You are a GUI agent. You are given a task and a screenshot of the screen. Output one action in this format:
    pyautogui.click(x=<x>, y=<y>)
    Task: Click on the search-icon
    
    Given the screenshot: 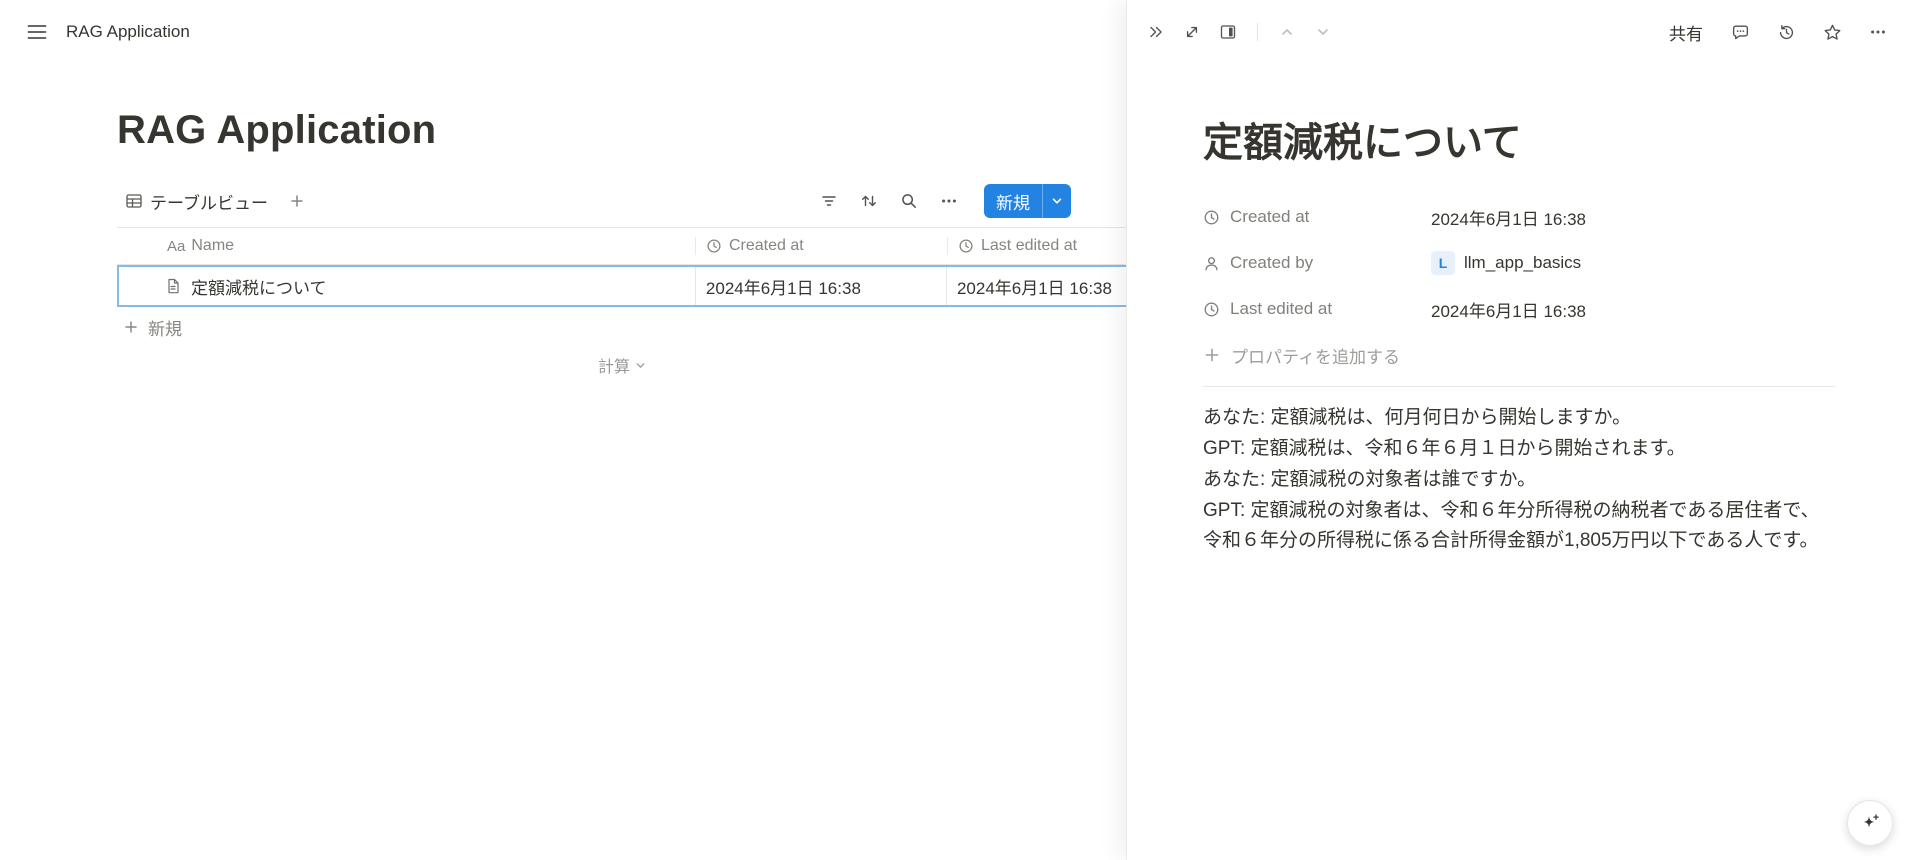 What is the action you would take?
    pyautogui.click(x=909, y=201)
    